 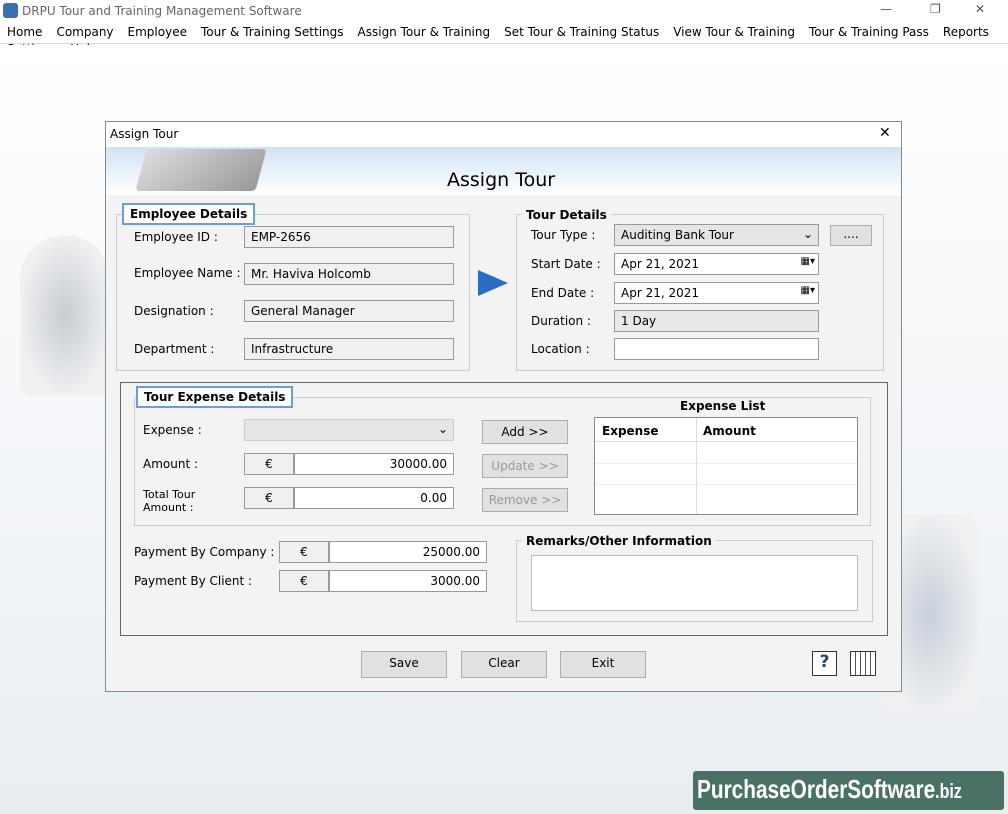 I want to click on menu-view-tour-training: View Tour & Training, so click(x=734, y=30).